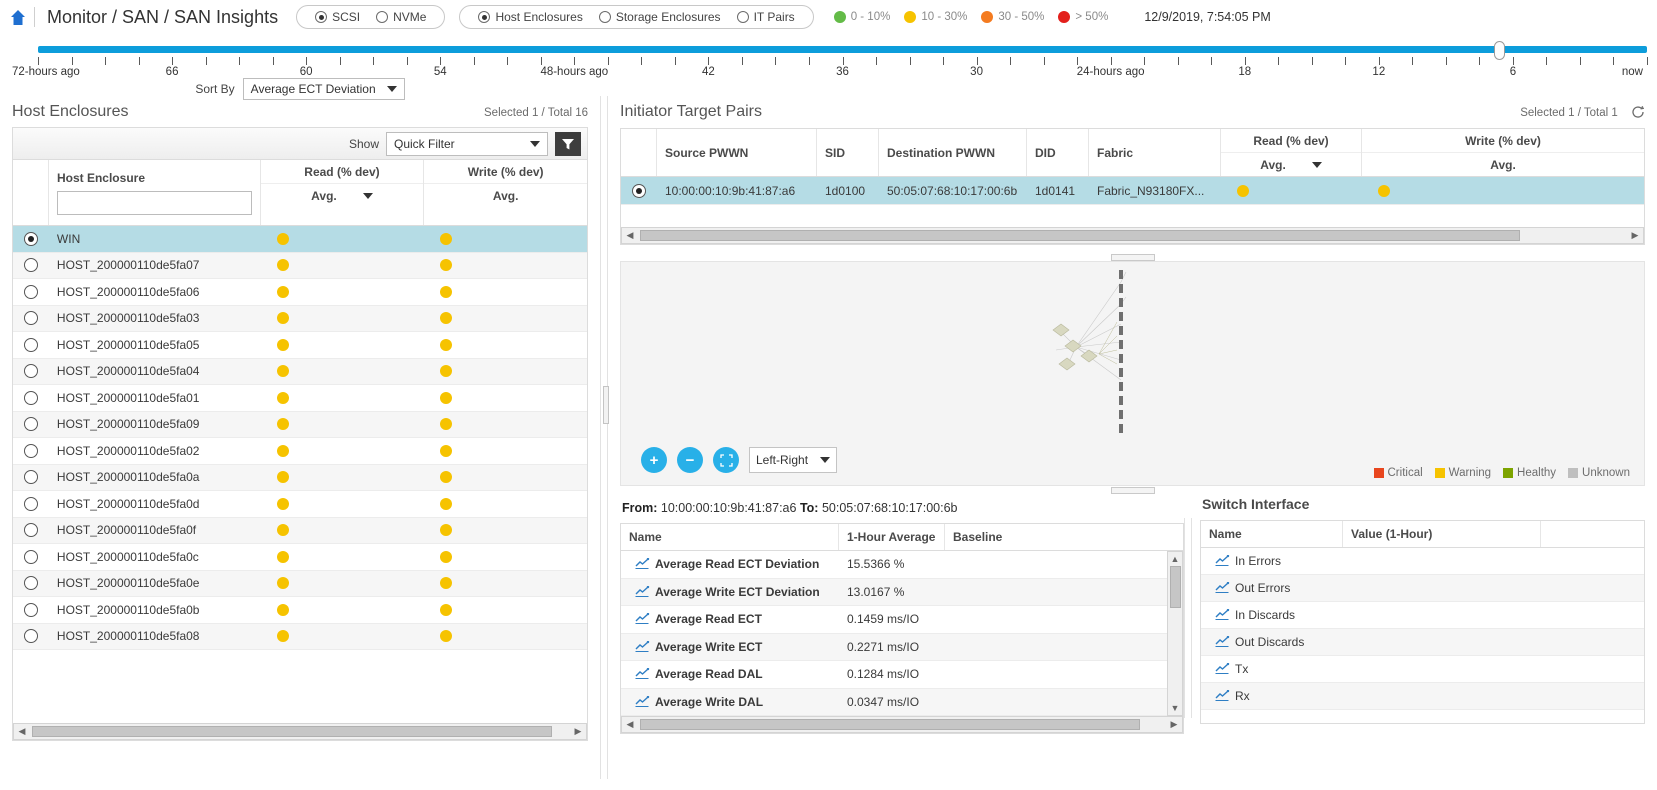 This screenshot has width=1657, height=790. Describe the element at coordinates (793, 460) in the screenshot. I see `layout-direction-select: Left-Right` at that location.